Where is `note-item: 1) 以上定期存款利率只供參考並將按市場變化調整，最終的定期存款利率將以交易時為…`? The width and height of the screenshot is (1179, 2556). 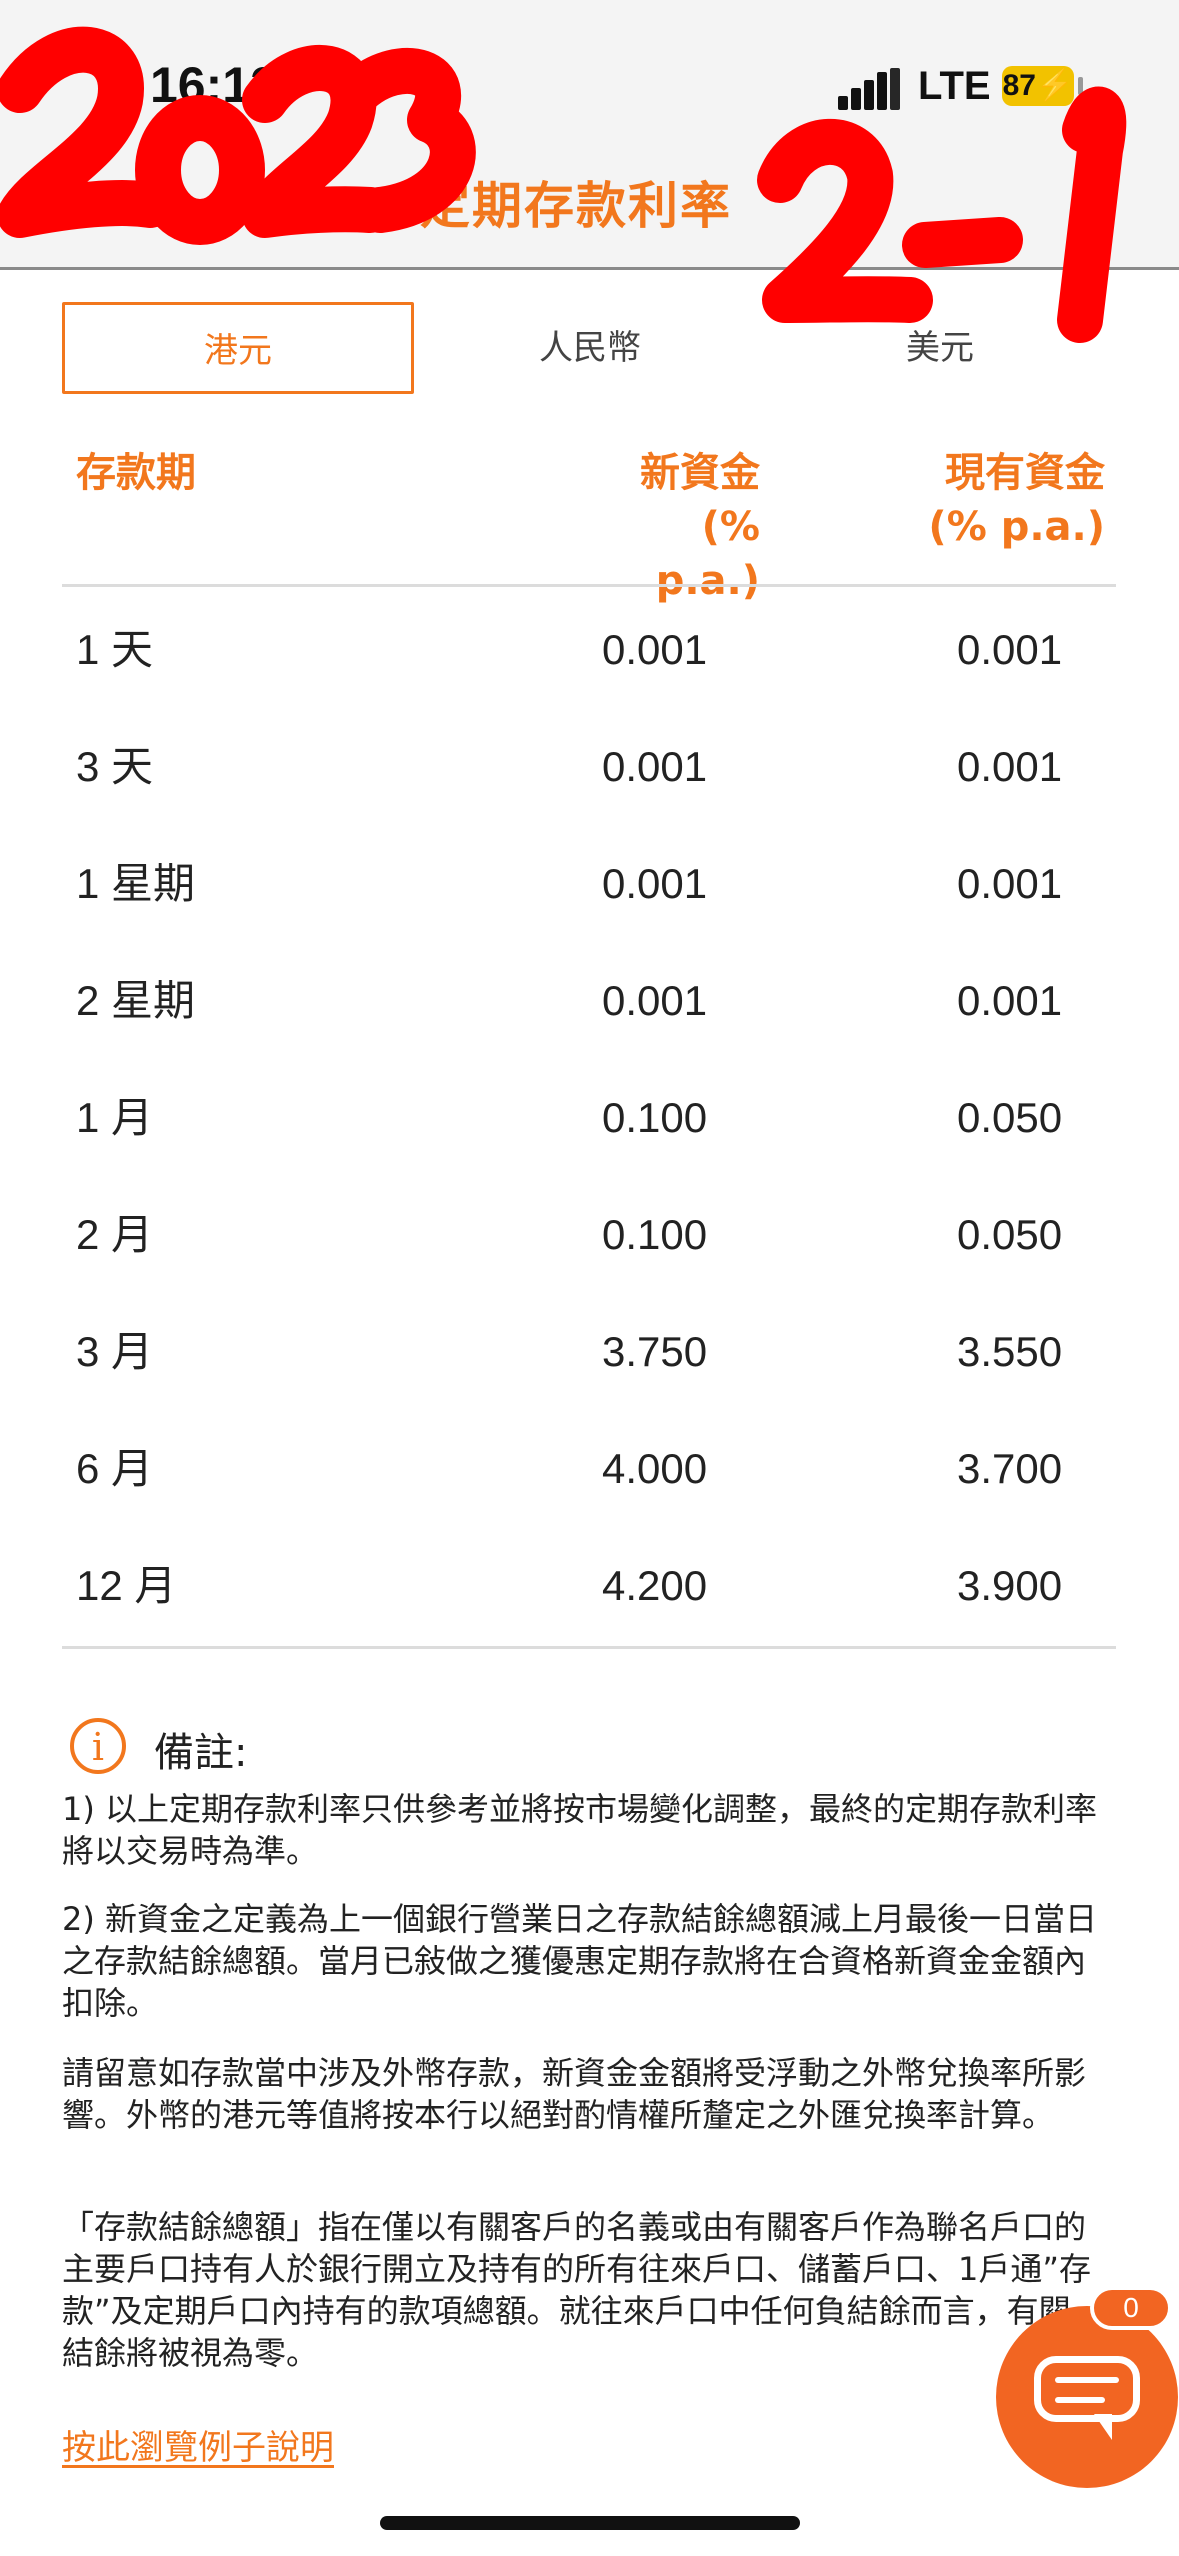 note-item: 1) 以上定期存款利率只供參考並將按市場變化調整，最終的定期存款利率將以交易時為… is located at coordinates (580, 1830).